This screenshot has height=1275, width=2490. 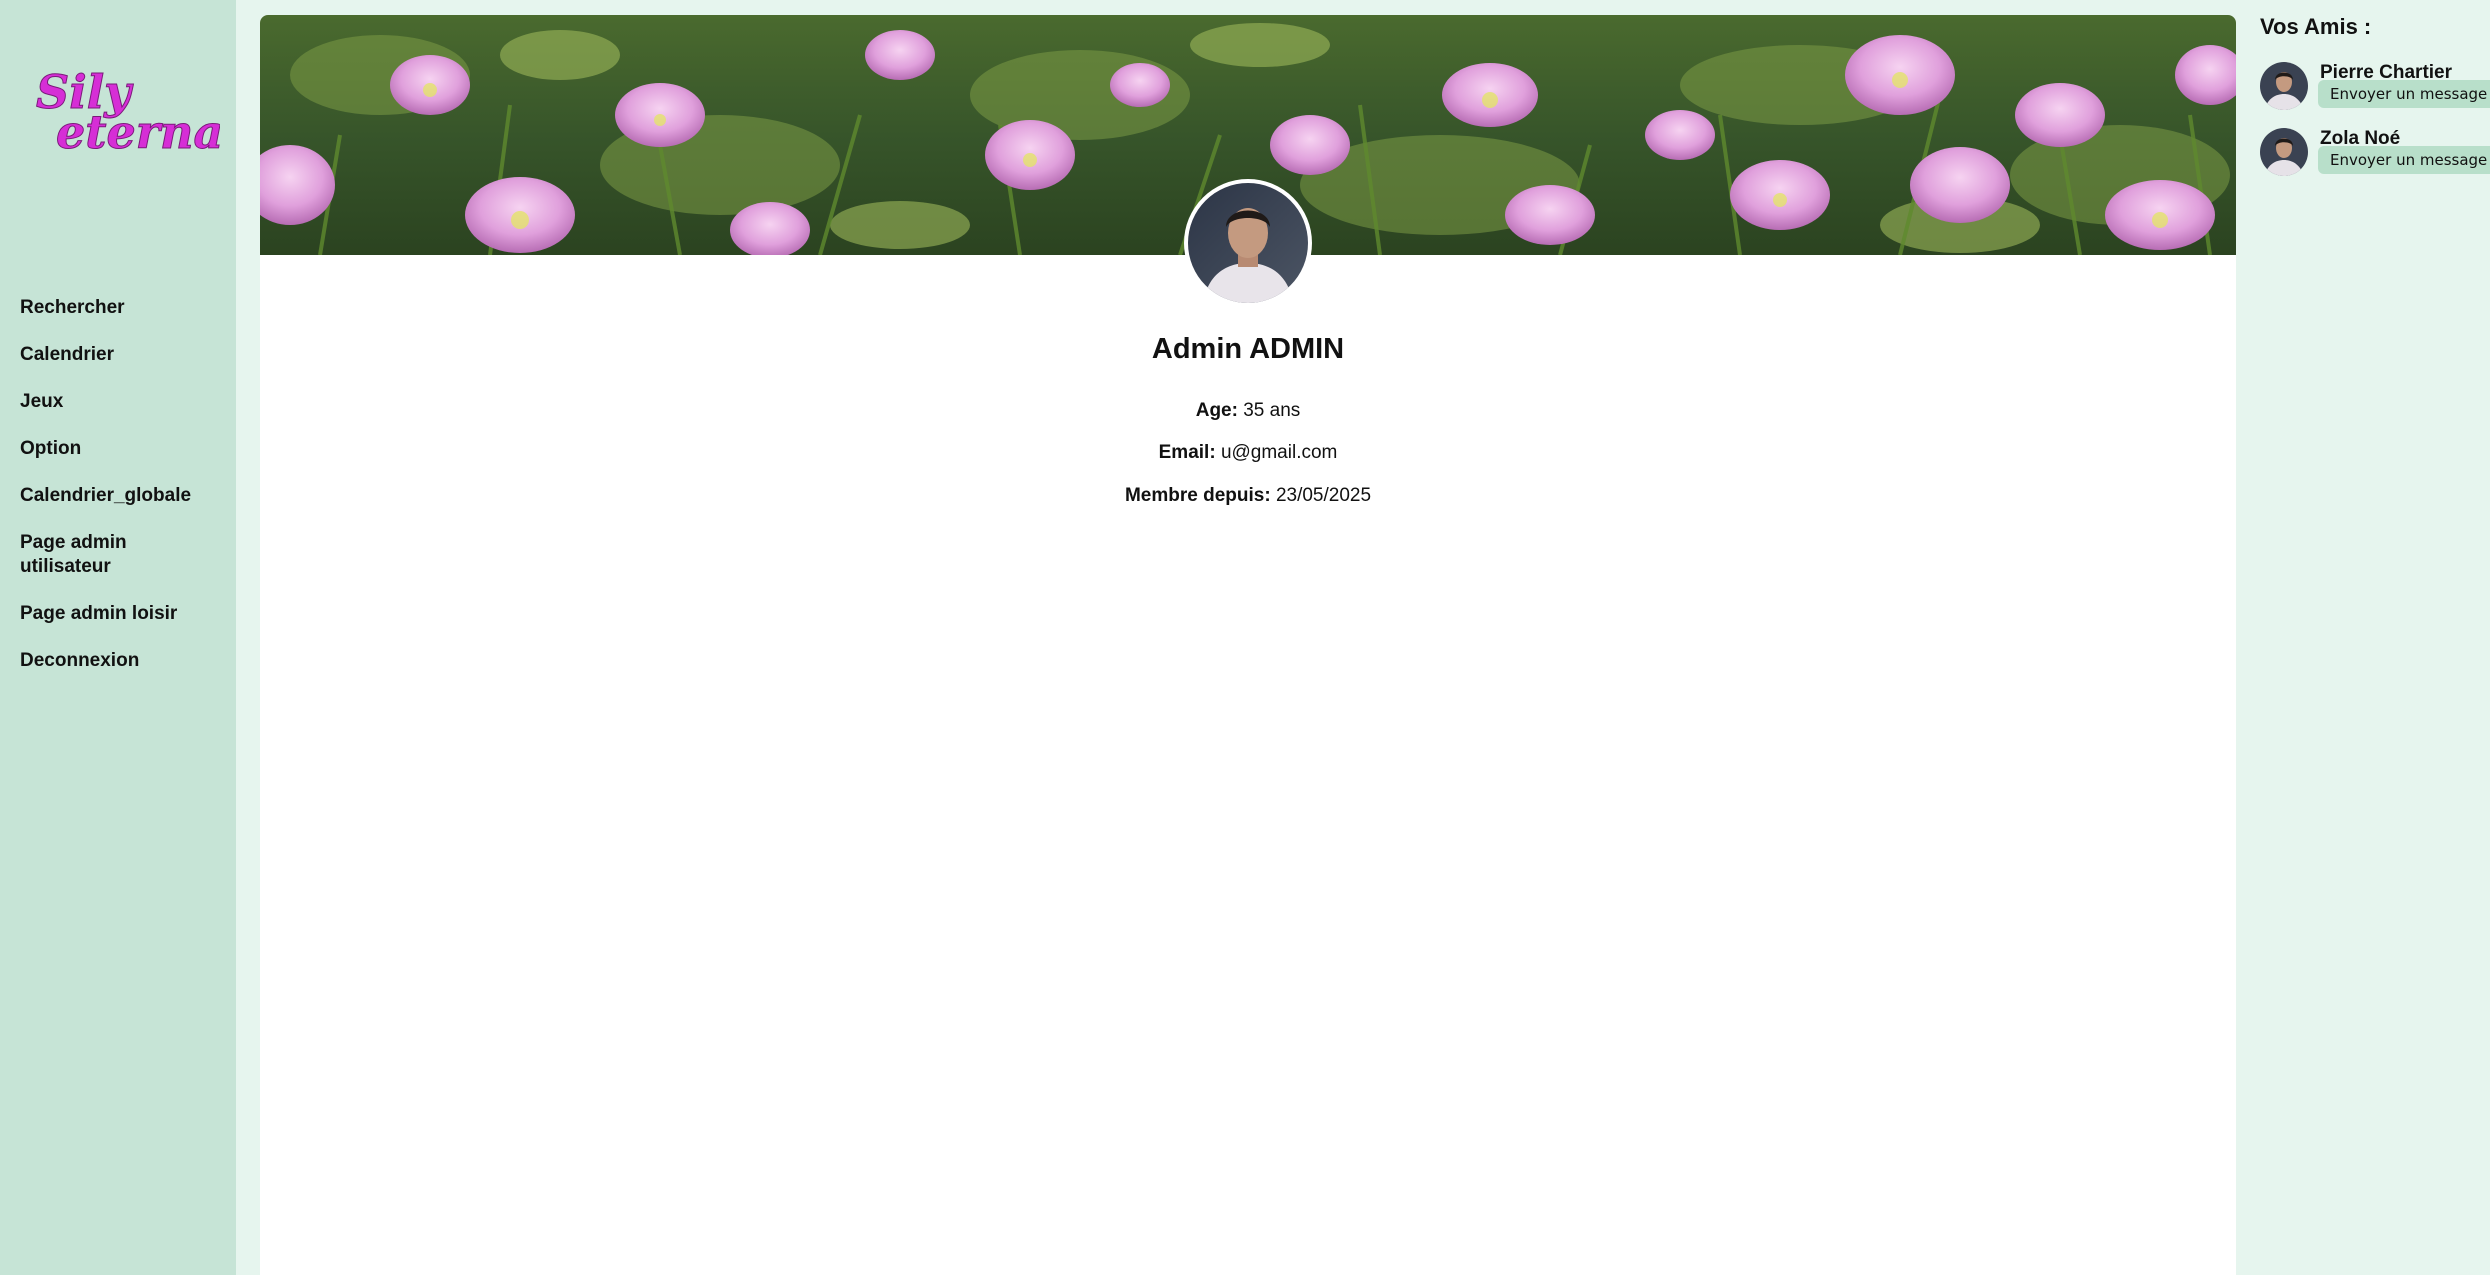 What do you see at coordinates (120, 449) in the screenshot?
I see `sidebar-item-option: Option` at bounding box center [120, 449].